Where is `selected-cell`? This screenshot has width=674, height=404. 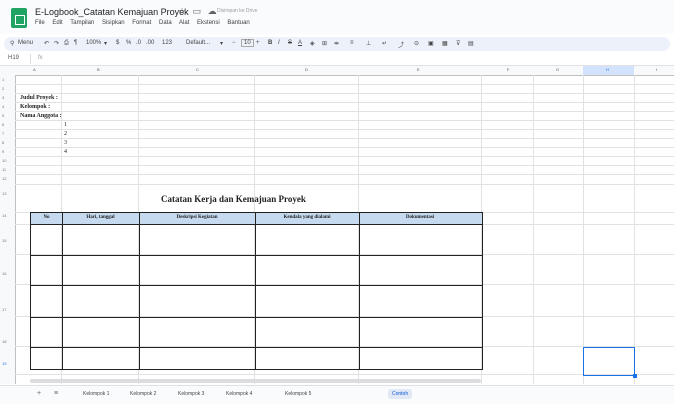 selected-cell is located at coordinates (610, 362).